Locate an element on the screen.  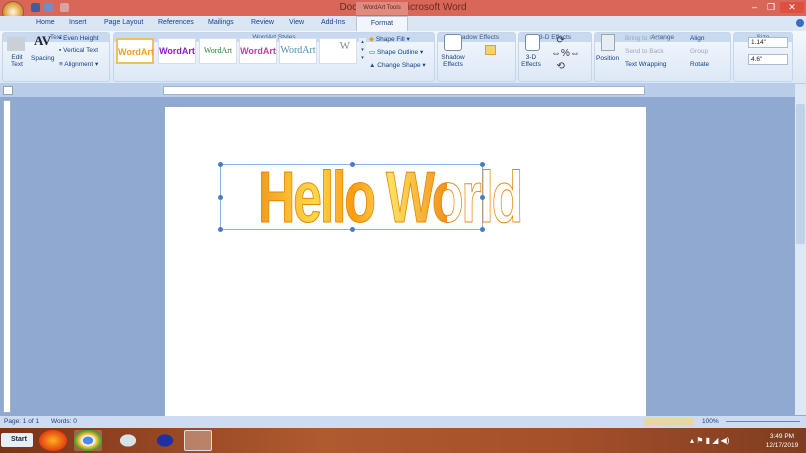
zoom-level: 100% is located at coordinates (710, 421).